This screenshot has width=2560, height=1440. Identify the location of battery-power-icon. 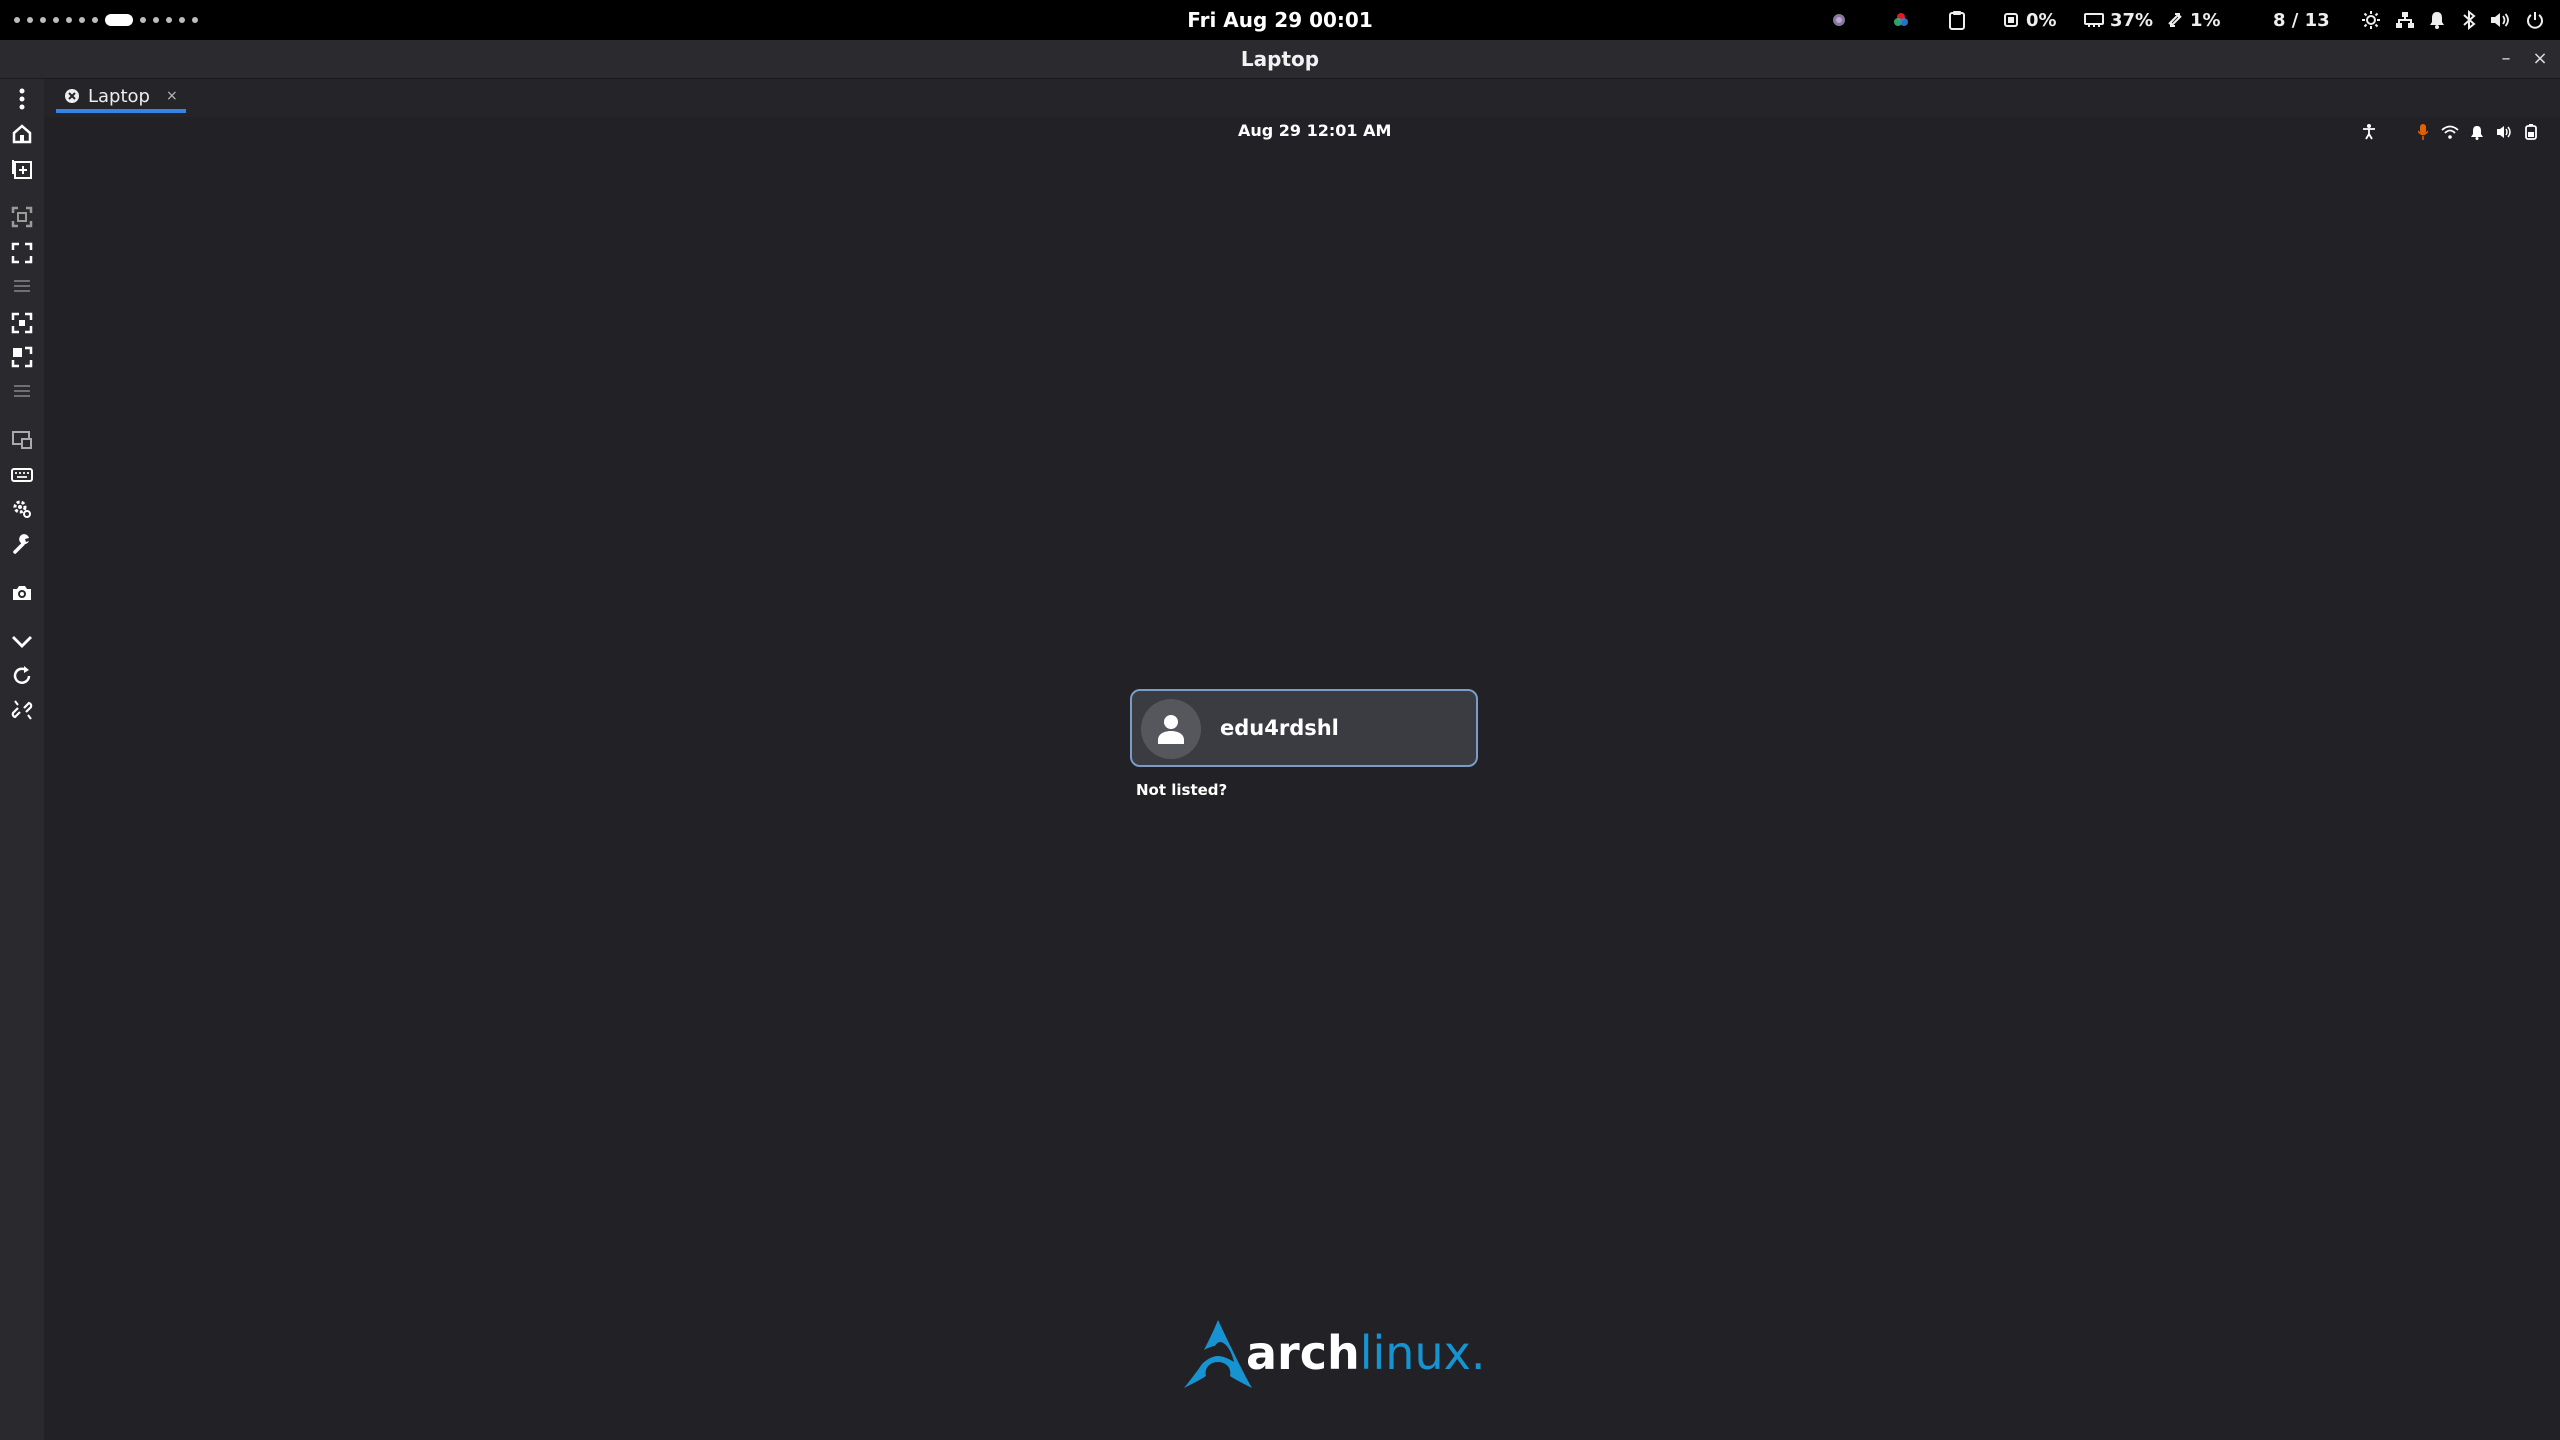
(2531, 132).